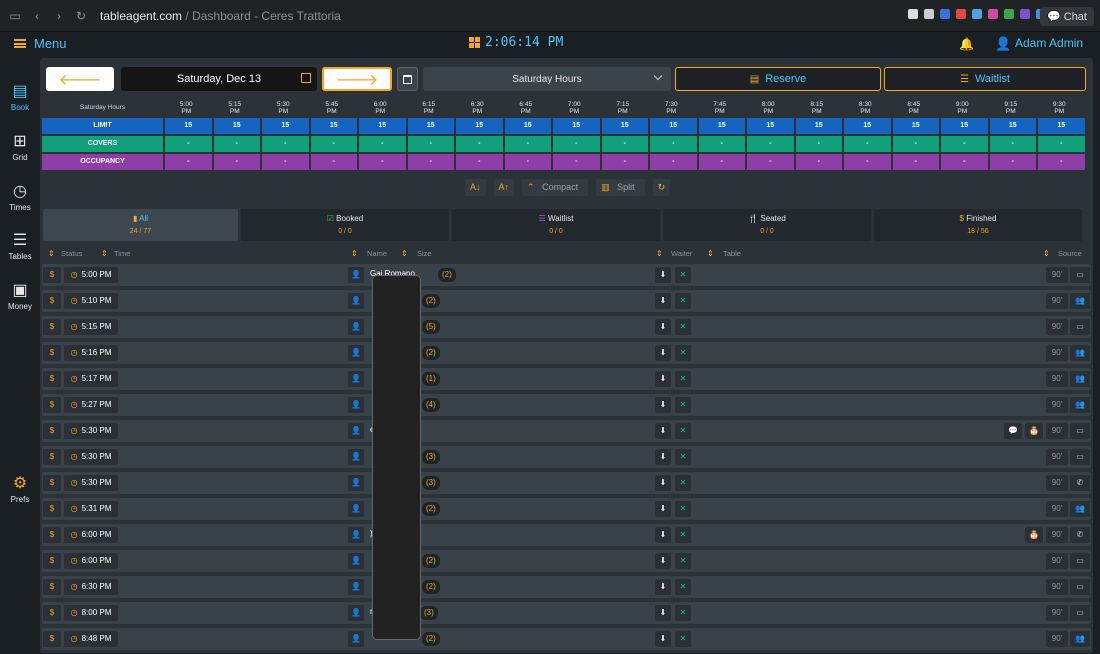 The width and height of the screenshot is (1100, 654). Describe the element at coordinates (20, 97) in the screenshot. I see `sidebar-item-book: ▤ Book` at that location.